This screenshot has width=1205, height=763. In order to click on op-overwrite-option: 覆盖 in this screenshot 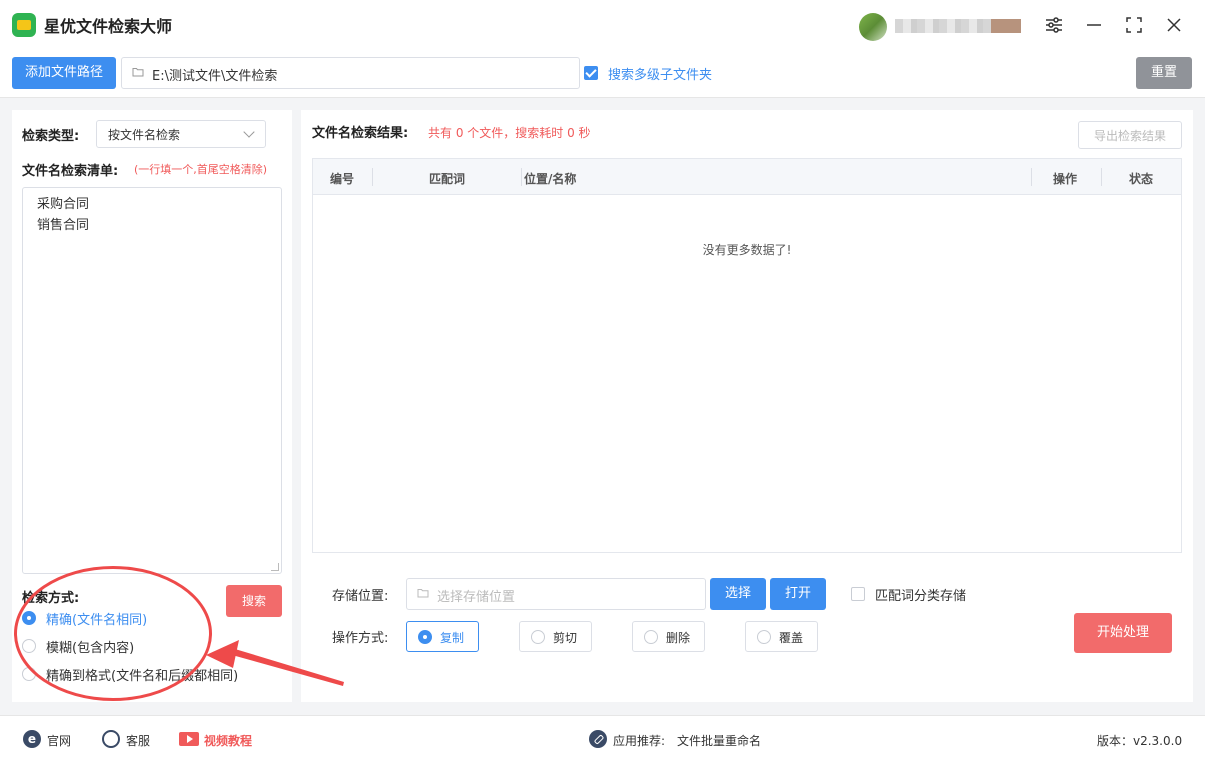, I will do `click(781, 636)`.